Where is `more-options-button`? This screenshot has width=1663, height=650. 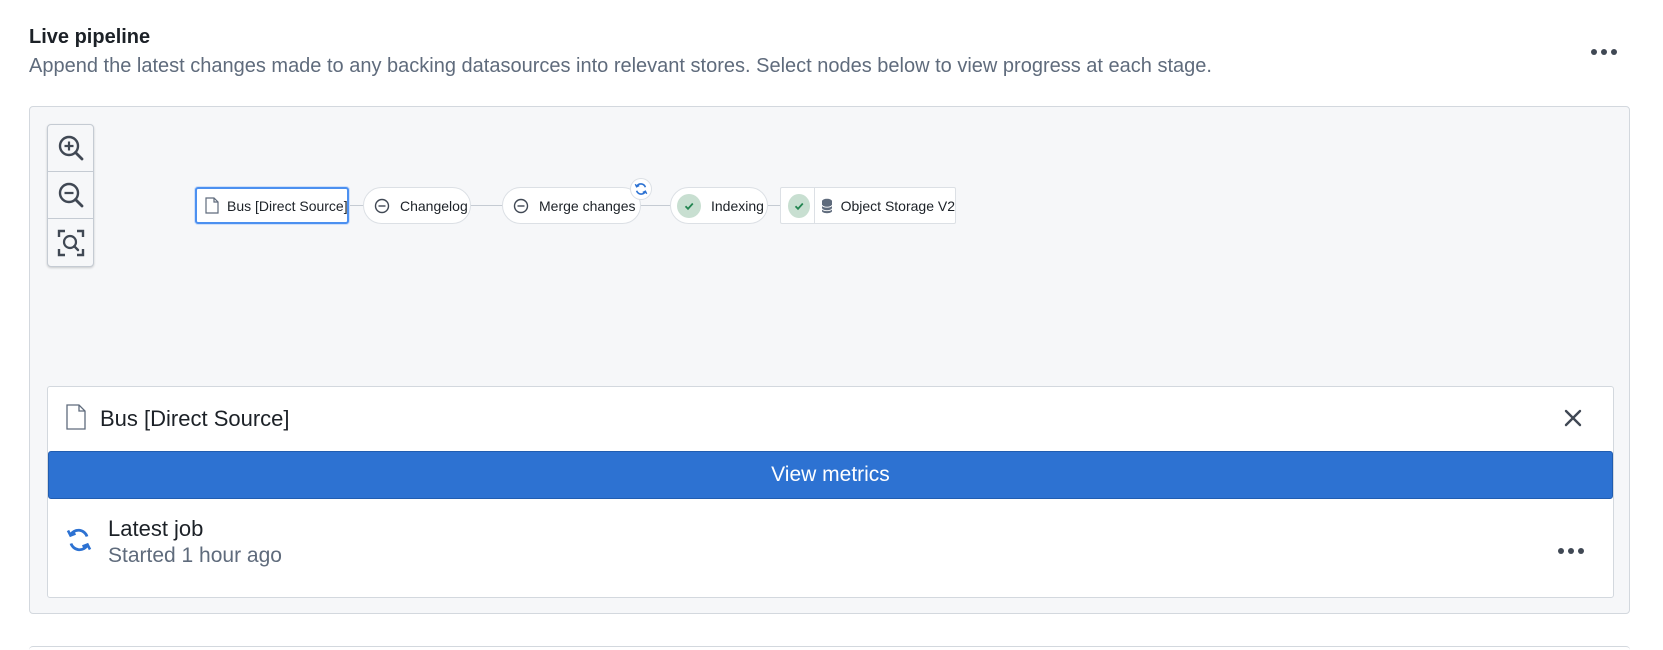
more-options-button is located at coordinates (1604, 52).